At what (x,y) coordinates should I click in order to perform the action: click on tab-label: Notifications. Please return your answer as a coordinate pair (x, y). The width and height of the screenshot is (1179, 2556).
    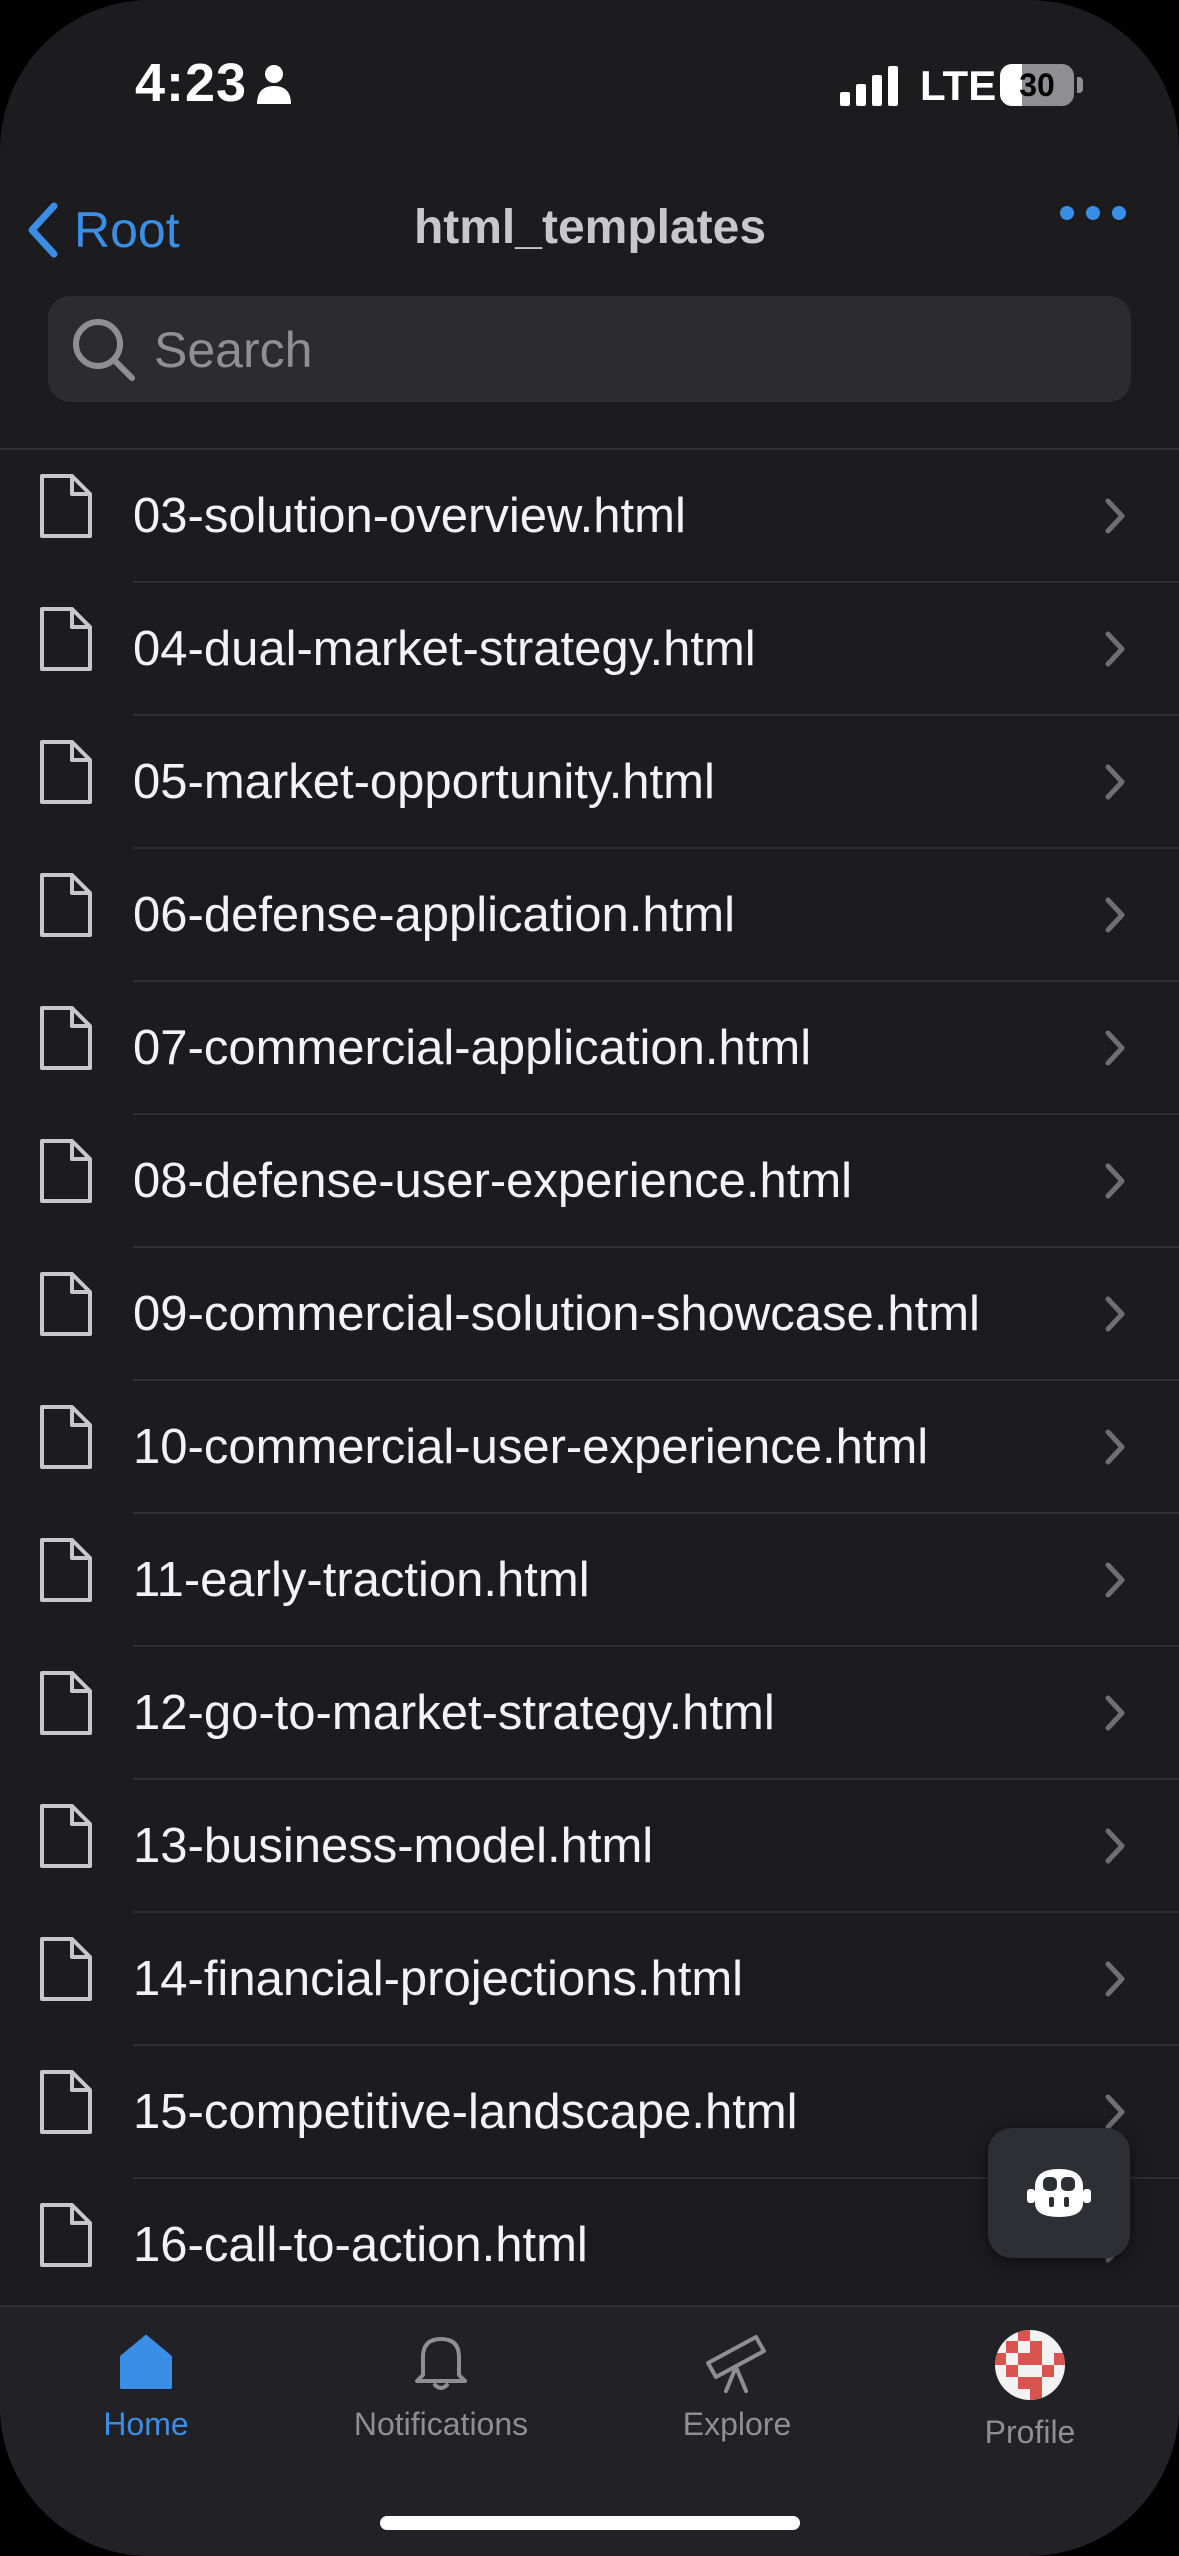
    Looking at the image, I should click on (441, 2424).